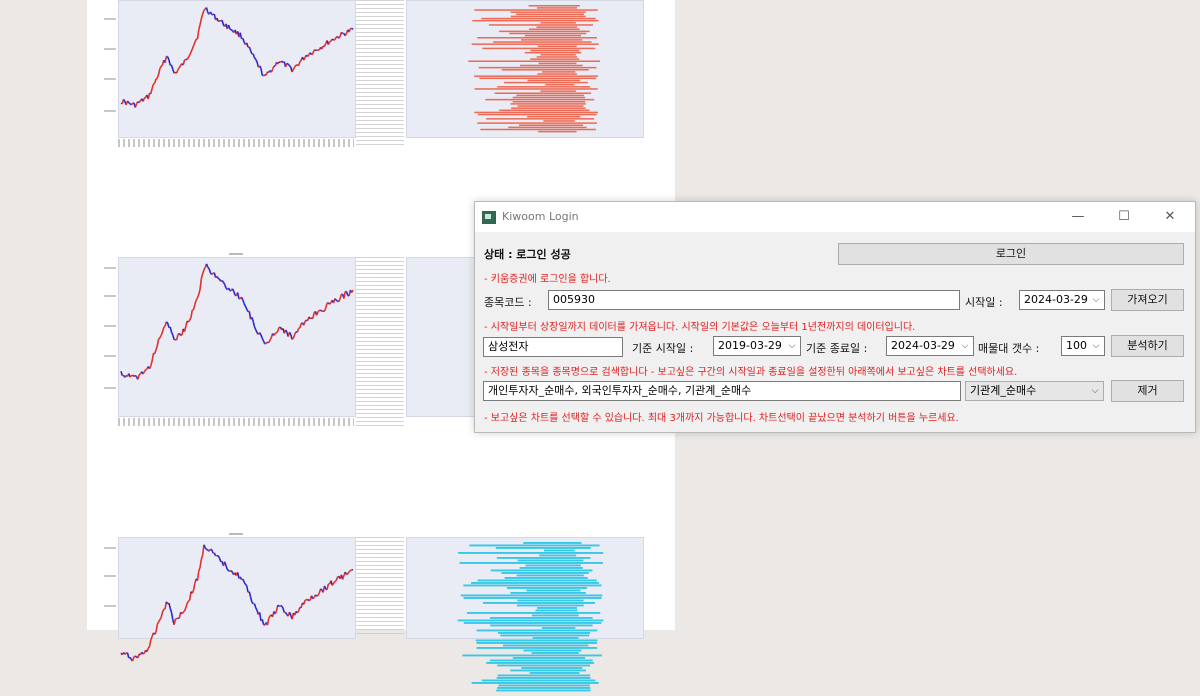 Image resolution: width=1200 pixels, height=696 pixels. What do you see at coordinates (1170, 217) in the screenshot?
I see `close-button: ✕` at bounding box center [1170, 217].